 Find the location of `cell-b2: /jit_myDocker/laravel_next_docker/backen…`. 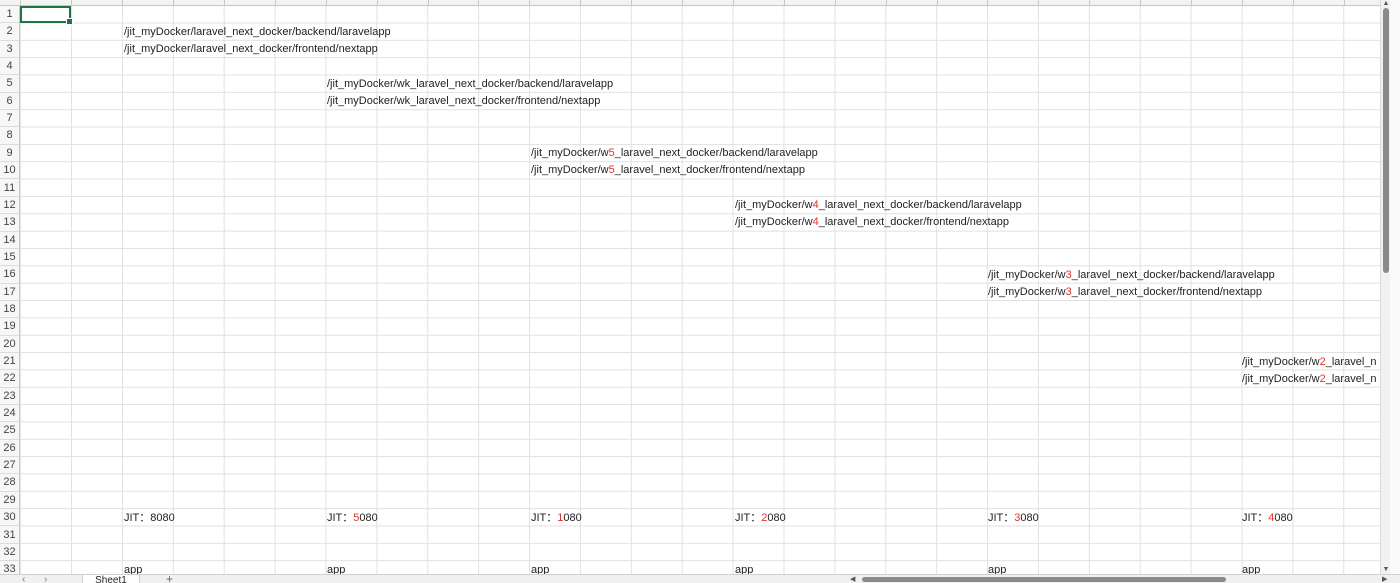

cell-b2: /jit_myDocker/laravel_next_docker/backen… is located at coordinates (256, 32).